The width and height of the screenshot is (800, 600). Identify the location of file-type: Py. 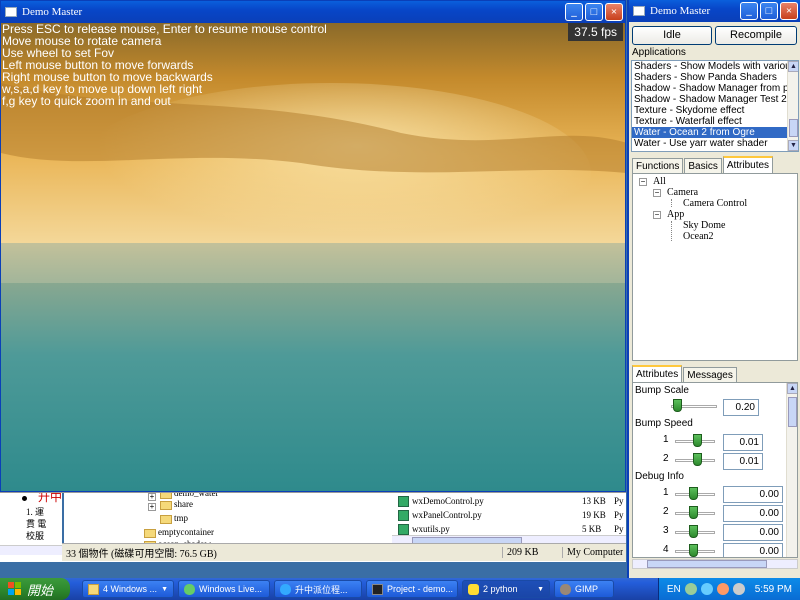
(619, 529).